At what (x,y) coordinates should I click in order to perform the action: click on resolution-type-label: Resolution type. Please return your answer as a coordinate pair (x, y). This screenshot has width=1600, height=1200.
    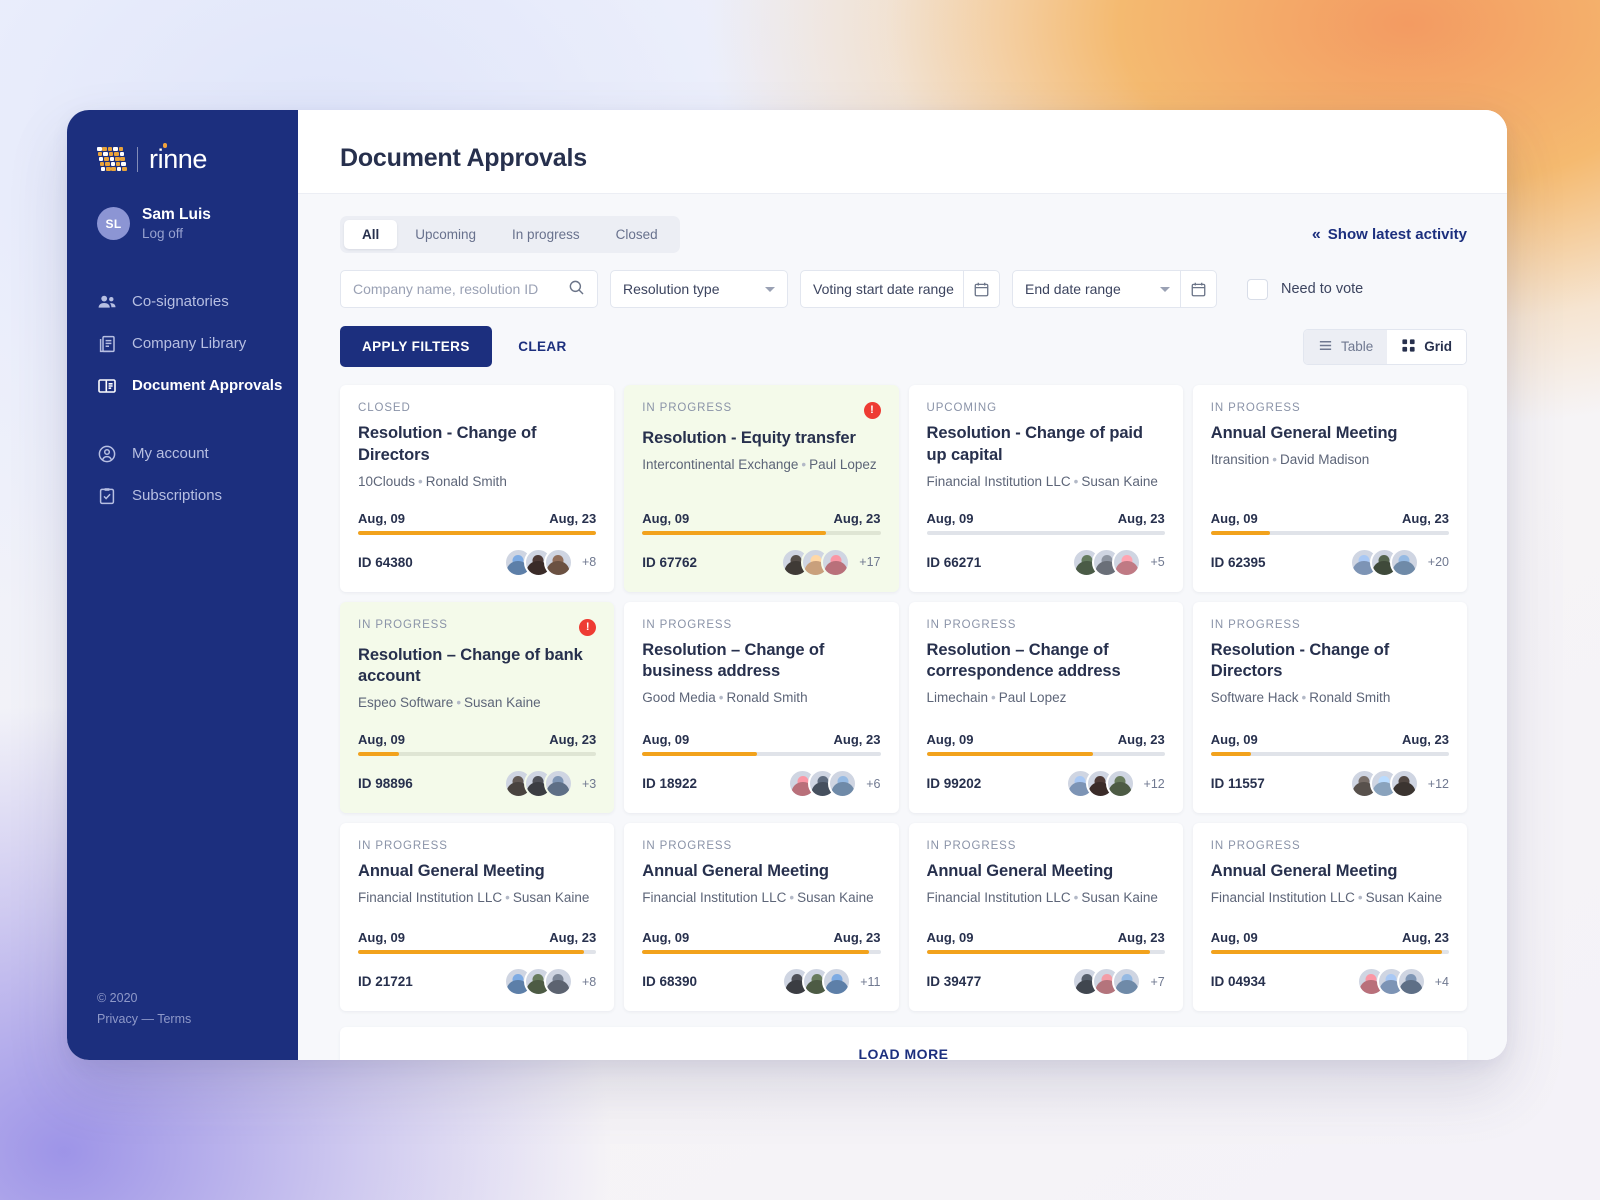
    Looking at the image, I should click on (671, 289).